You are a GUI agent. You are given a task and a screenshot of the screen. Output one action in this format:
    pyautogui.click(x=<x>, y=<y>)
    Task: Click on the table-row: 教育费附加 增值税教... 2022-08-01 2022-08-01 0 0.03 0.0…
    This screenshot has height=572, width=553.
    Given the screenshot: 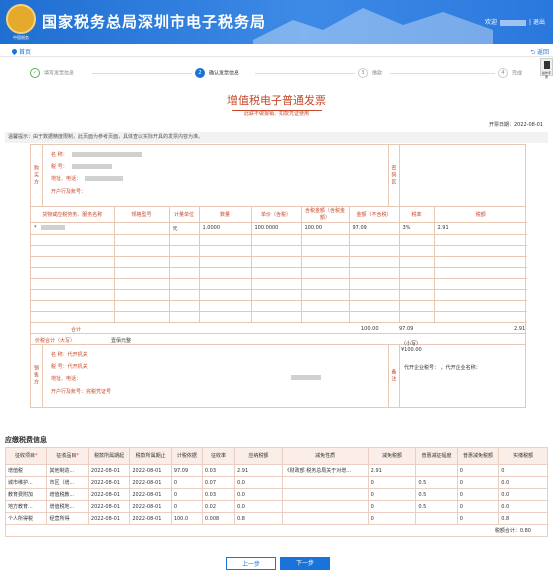 What is the action you would take?
    pyautogui.click(x=276, y=494)
    